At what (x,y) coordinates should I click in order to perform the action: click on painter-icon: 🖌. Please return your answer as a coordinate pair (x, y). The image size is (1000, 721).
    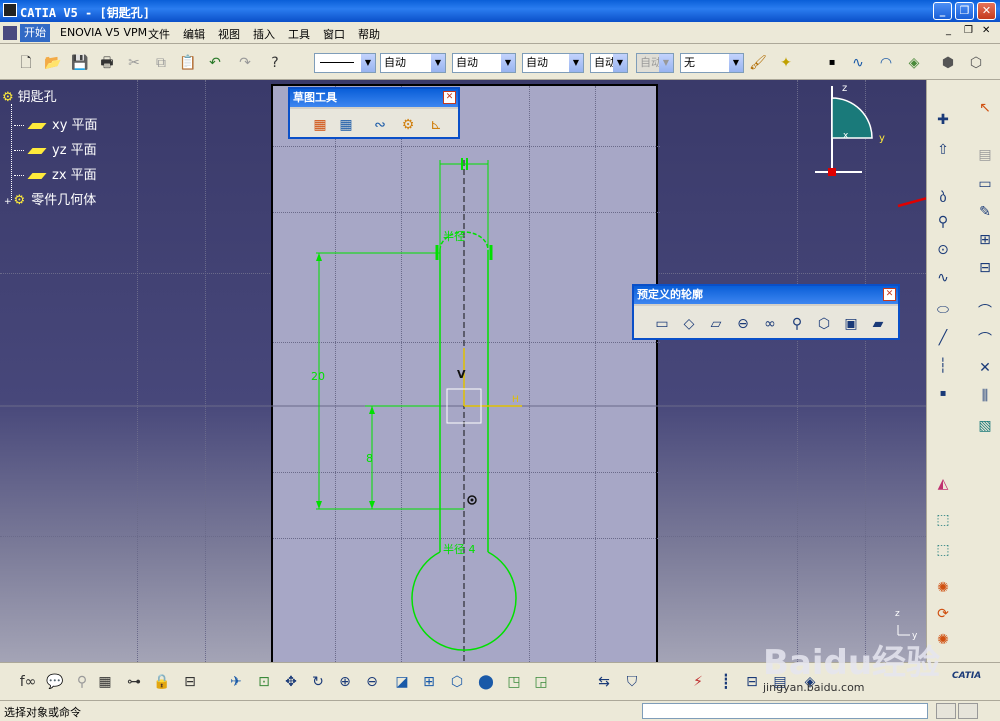
    Looking at the image, I should click on (758, 63).